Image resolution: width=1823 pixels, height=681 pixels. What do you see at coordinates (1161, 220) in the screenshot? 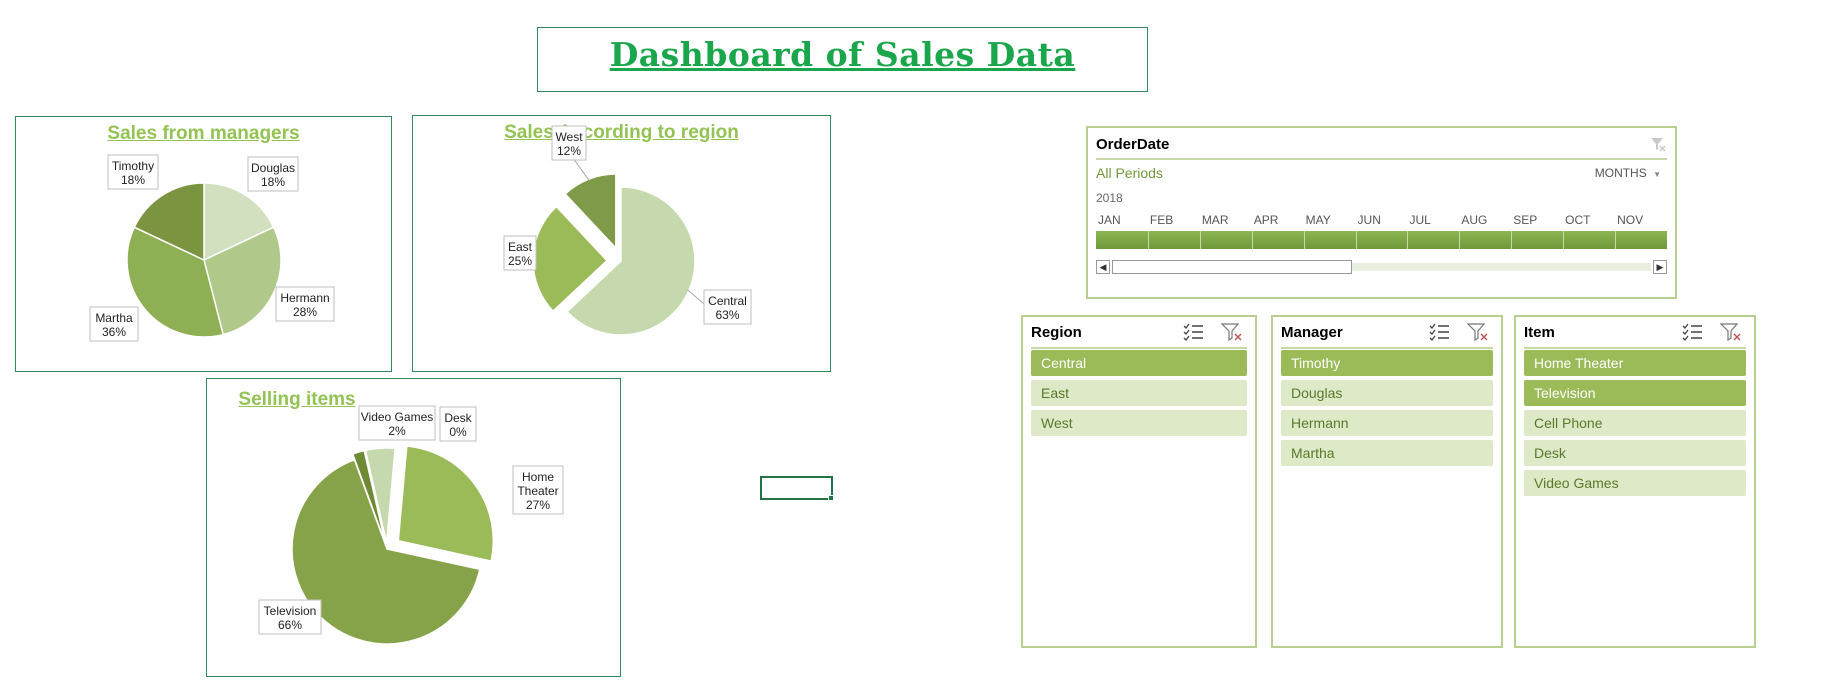
I see `timeline-month-feb: FEB` at bounding box center [1161, 220].